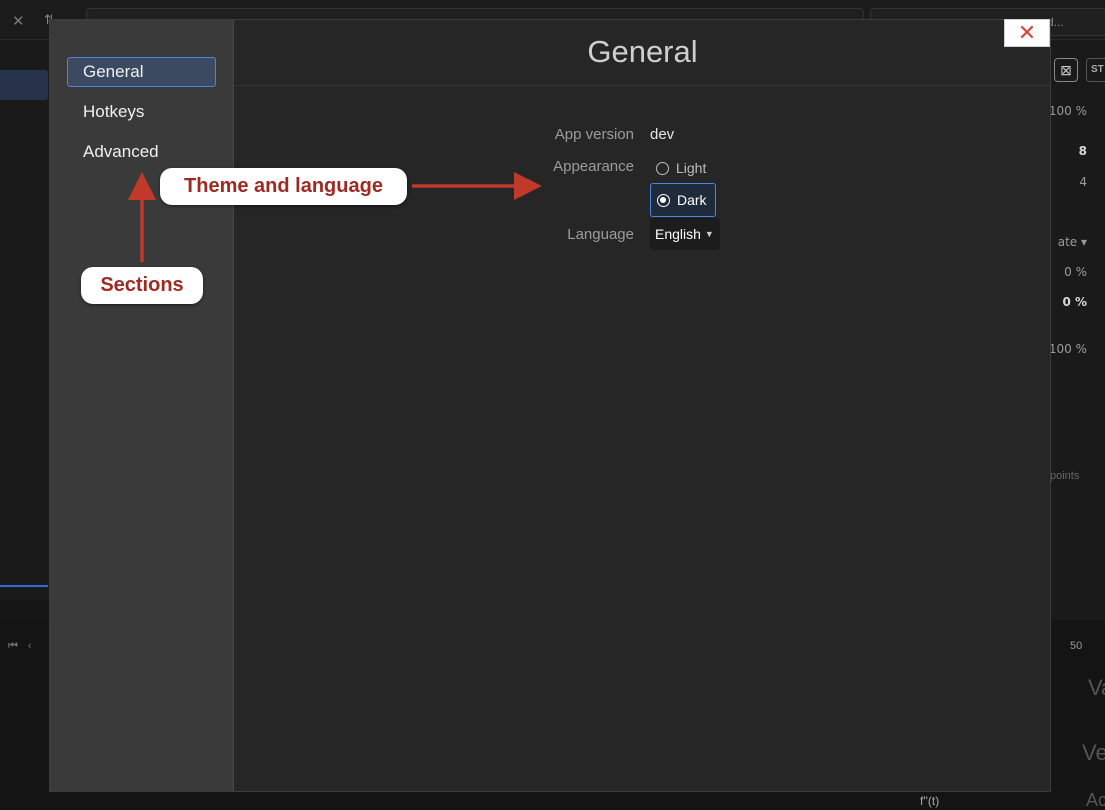 The width and height of the screenshot is (1105, 810). I want to click on radio-label: Light, so click(691, 168).